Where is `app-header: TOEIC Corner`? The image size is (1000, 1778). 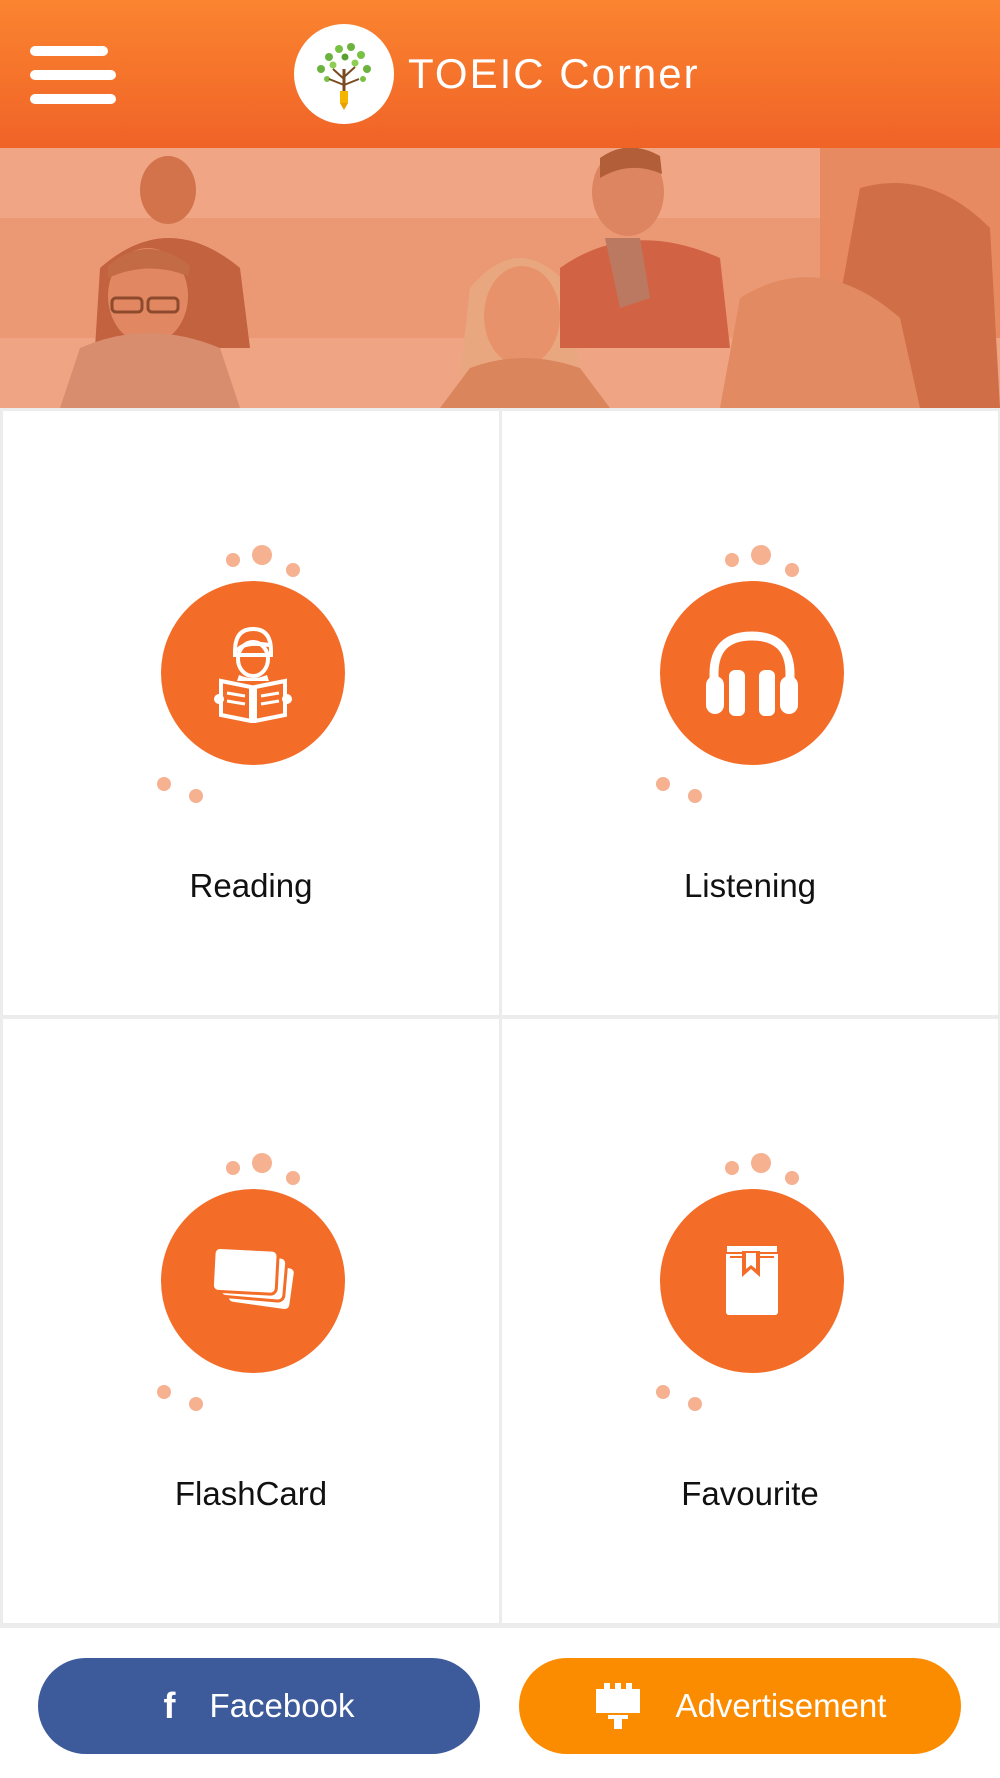 app-header: TOEIC Corner is located at coordinates (500, 74).